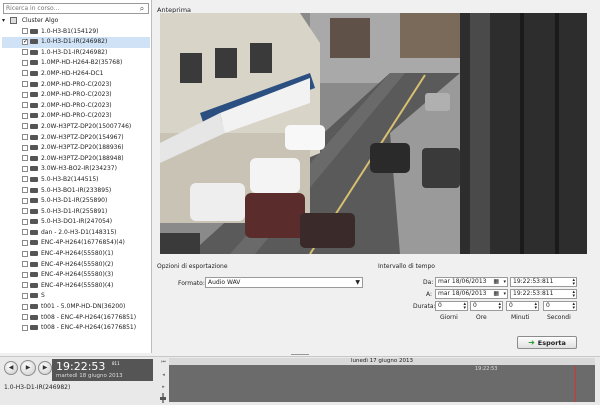  What do you see at coordinates (357, 282) in the screenshot?
I see `chevron-down-icon: ▼` at bounding box center [357, 282].